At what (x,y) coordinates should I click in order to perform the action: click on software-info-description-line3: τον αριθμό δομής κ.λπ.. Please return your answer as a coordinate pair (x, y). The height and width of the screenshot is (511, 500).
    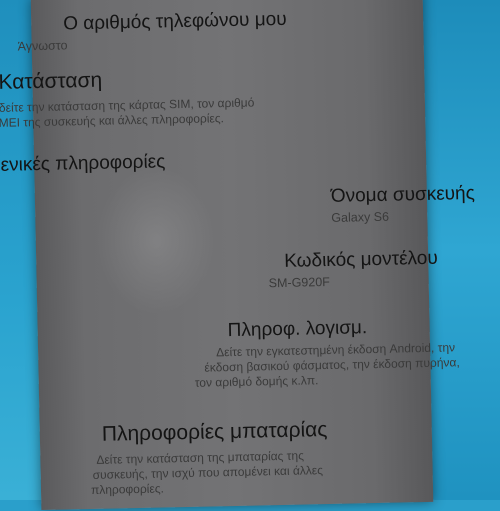
    Looking at the image, I should click on (256, 381).